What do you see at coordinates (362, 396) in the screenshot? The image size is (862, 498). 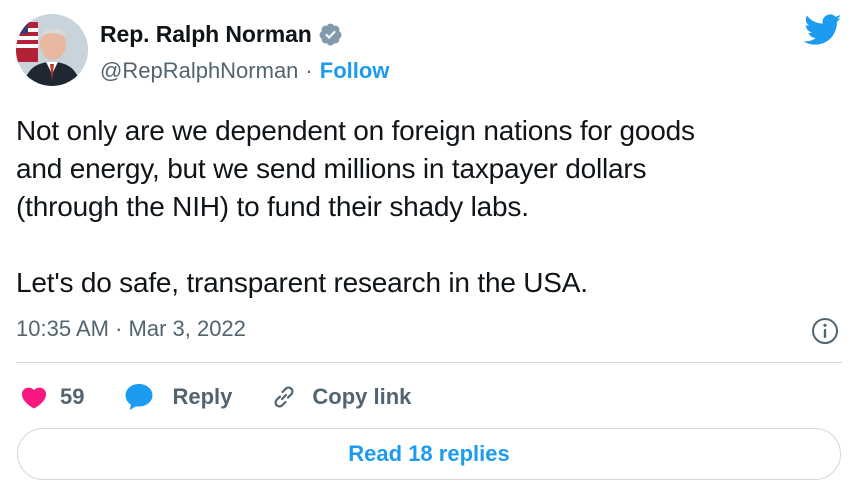 I see `copy-link-label: Copy link` at bounding box center [362, 396].